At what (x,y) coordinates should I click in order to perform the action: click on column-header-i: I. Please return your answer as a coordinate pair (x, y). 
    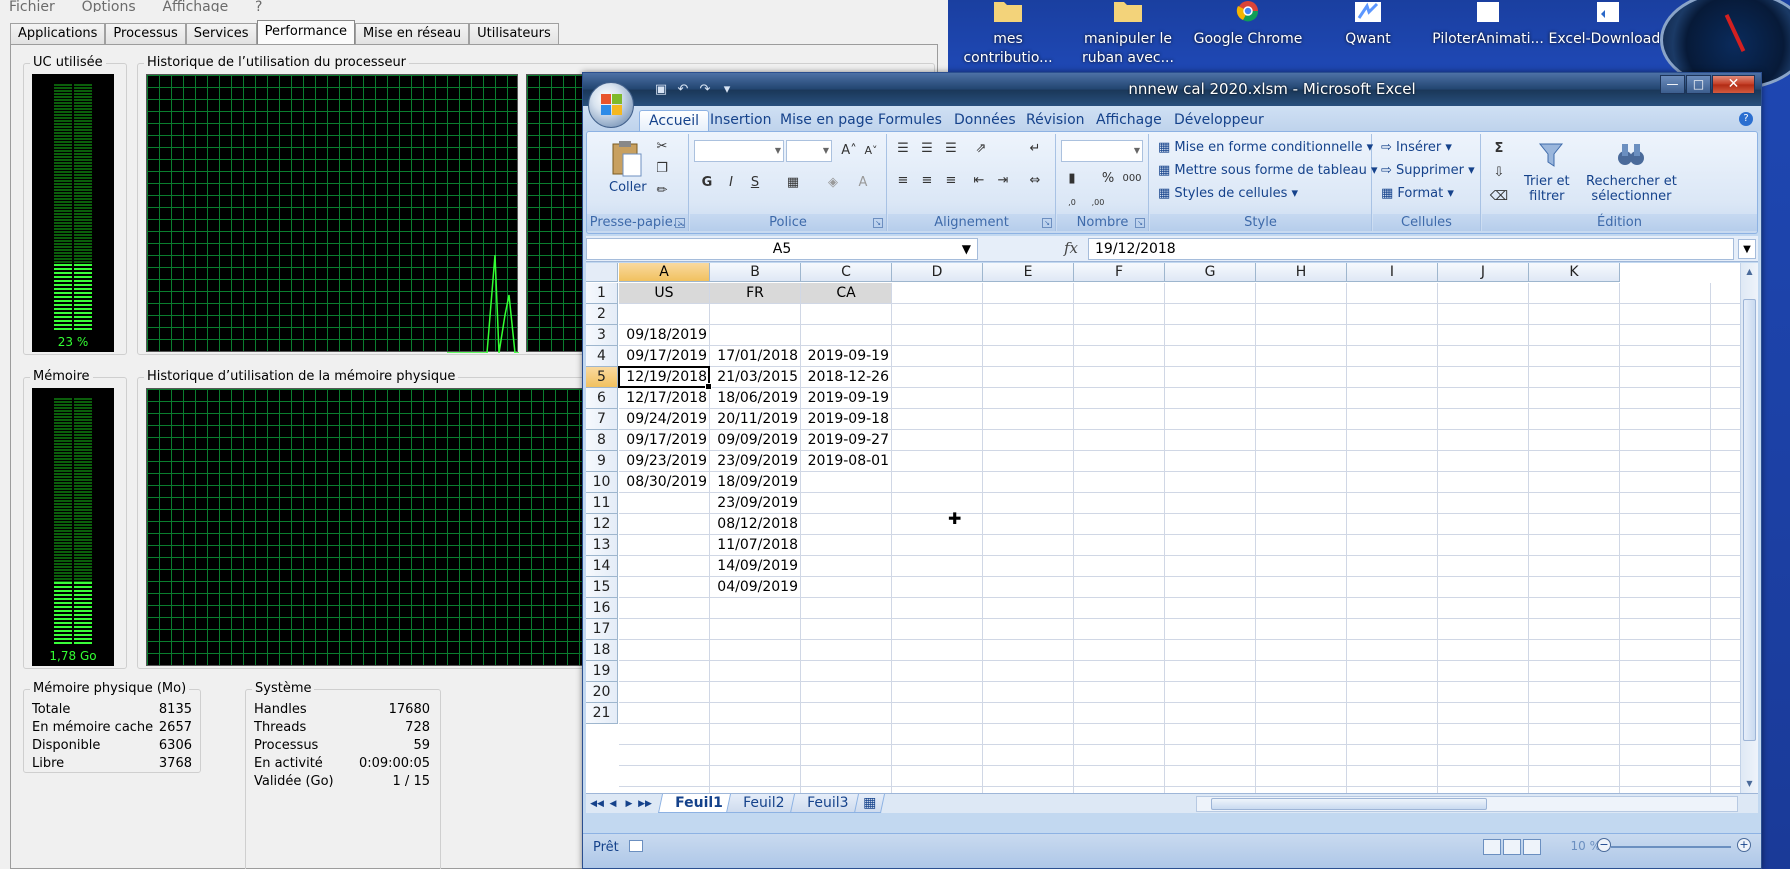
    Looking at the image, I should click on (1392, 272).